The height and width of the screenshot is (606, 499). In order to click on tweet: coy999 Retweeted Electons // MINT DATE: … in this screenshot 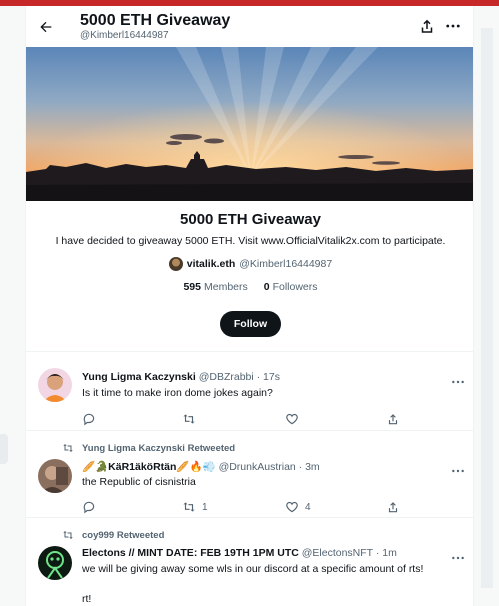, I will do `click(249, 562)`.